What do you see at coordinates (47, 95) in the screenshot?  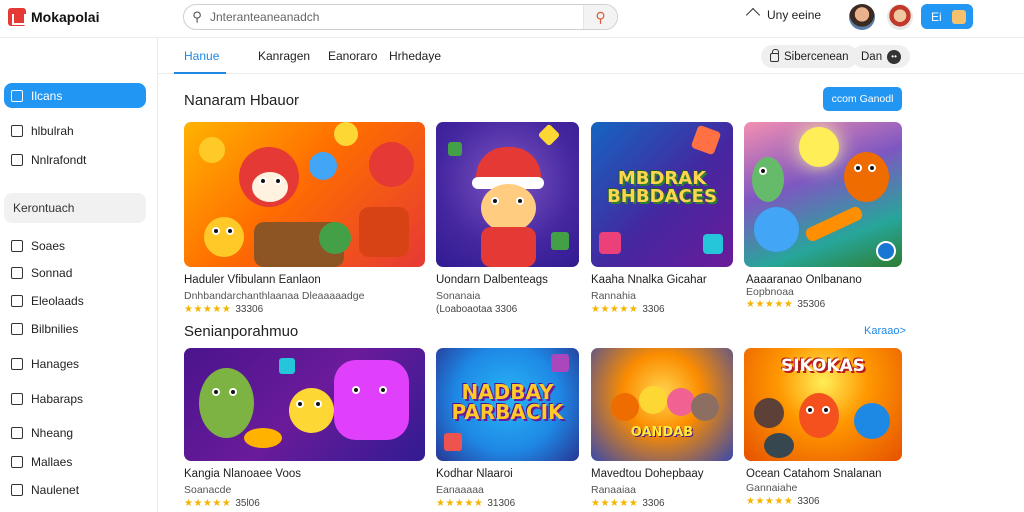 I see `sidebar-item-label: Ilcans` at bounding box center [47, 95].